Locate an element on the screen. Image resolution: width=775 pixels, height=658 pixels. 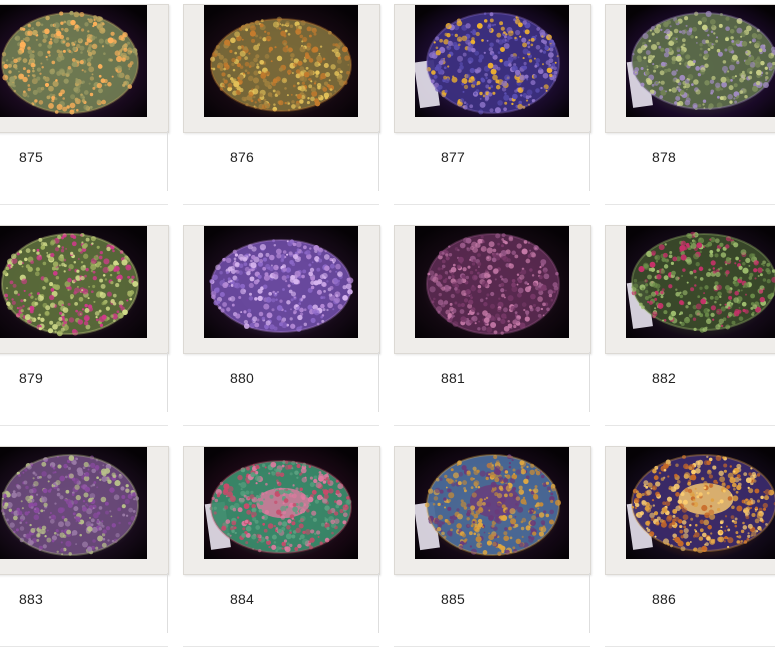
gallery-item-883: 883 is located at coordinates (84, 552).